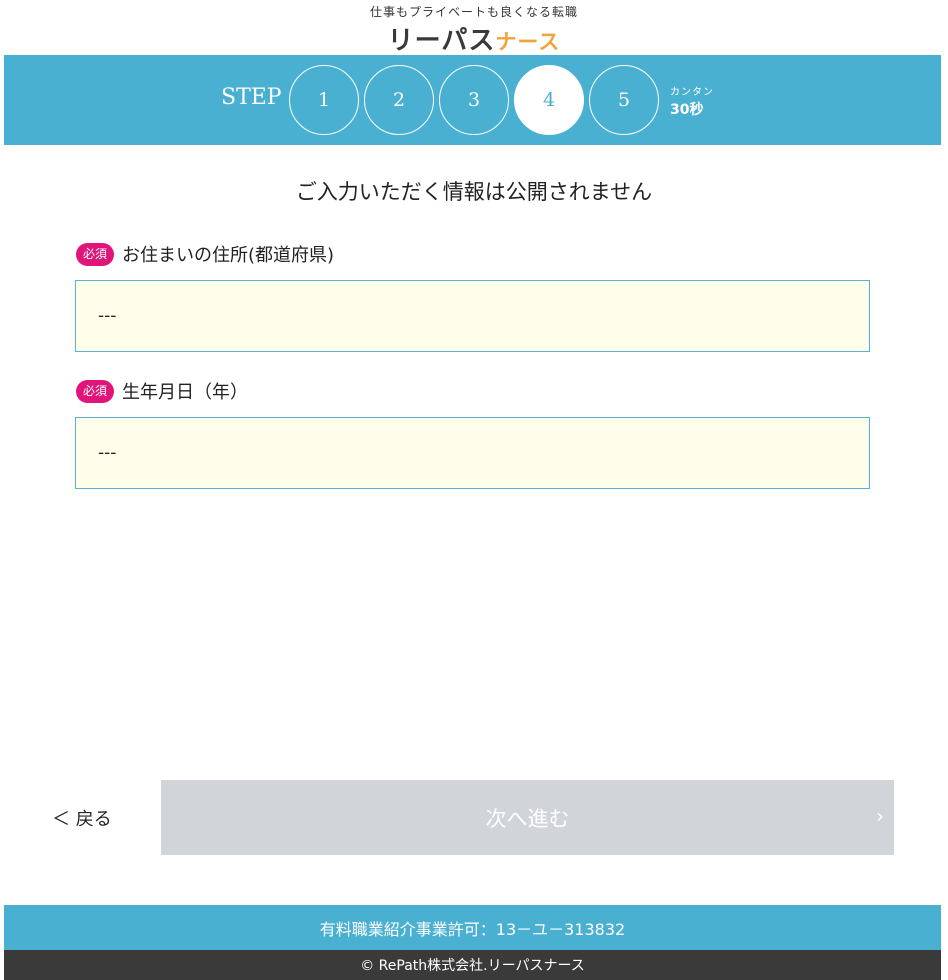  I want to click on logo-accent-text: ナース, so click(528, 42).